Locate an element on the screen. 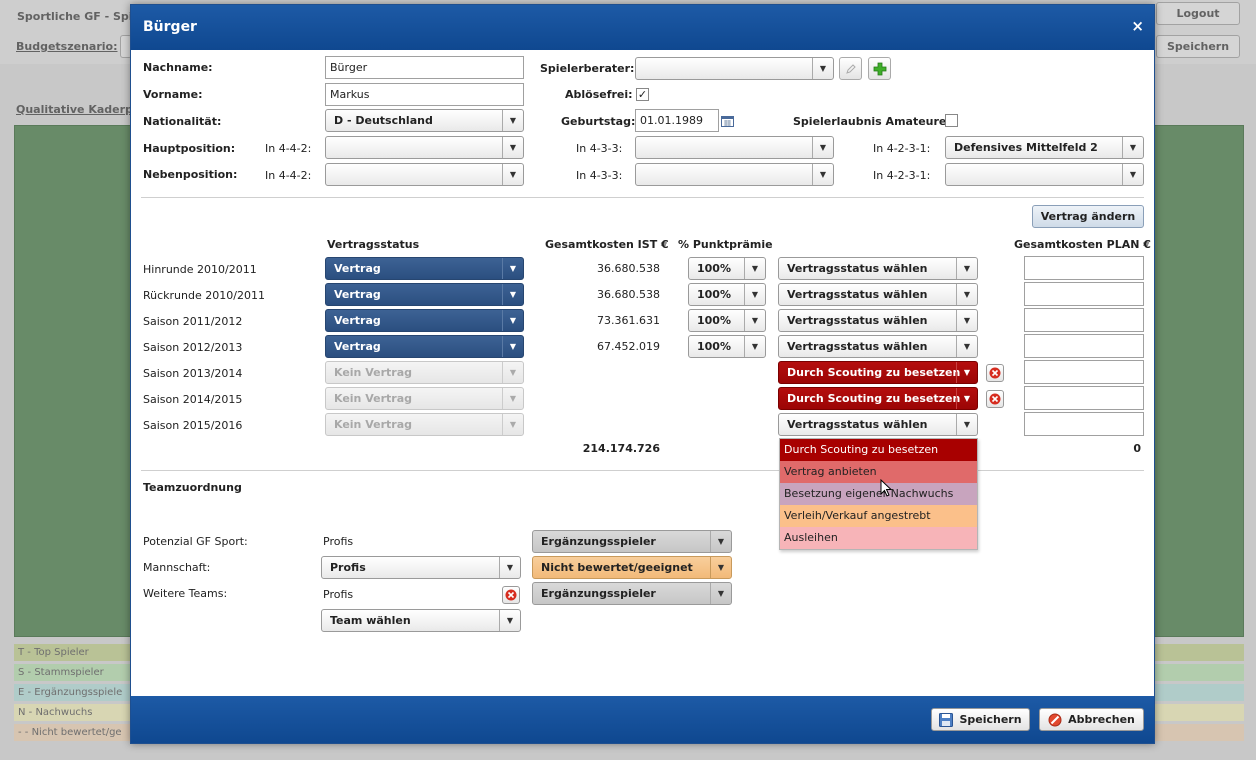 The image size is (1256, 760). season-label: Rückrunde 2010/2011 is located at coordinates (204, 295).